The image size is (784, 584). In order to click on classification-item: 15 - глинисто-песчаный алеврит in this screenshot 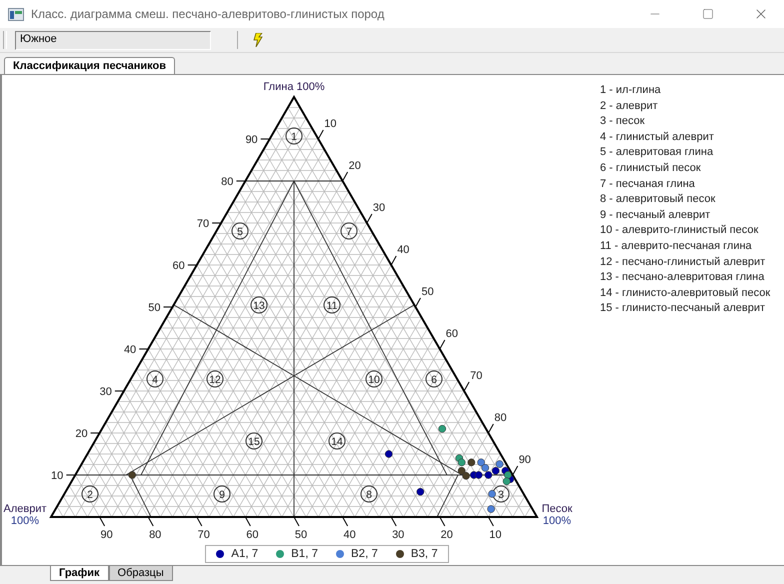, I will do `click(683, 308)`.